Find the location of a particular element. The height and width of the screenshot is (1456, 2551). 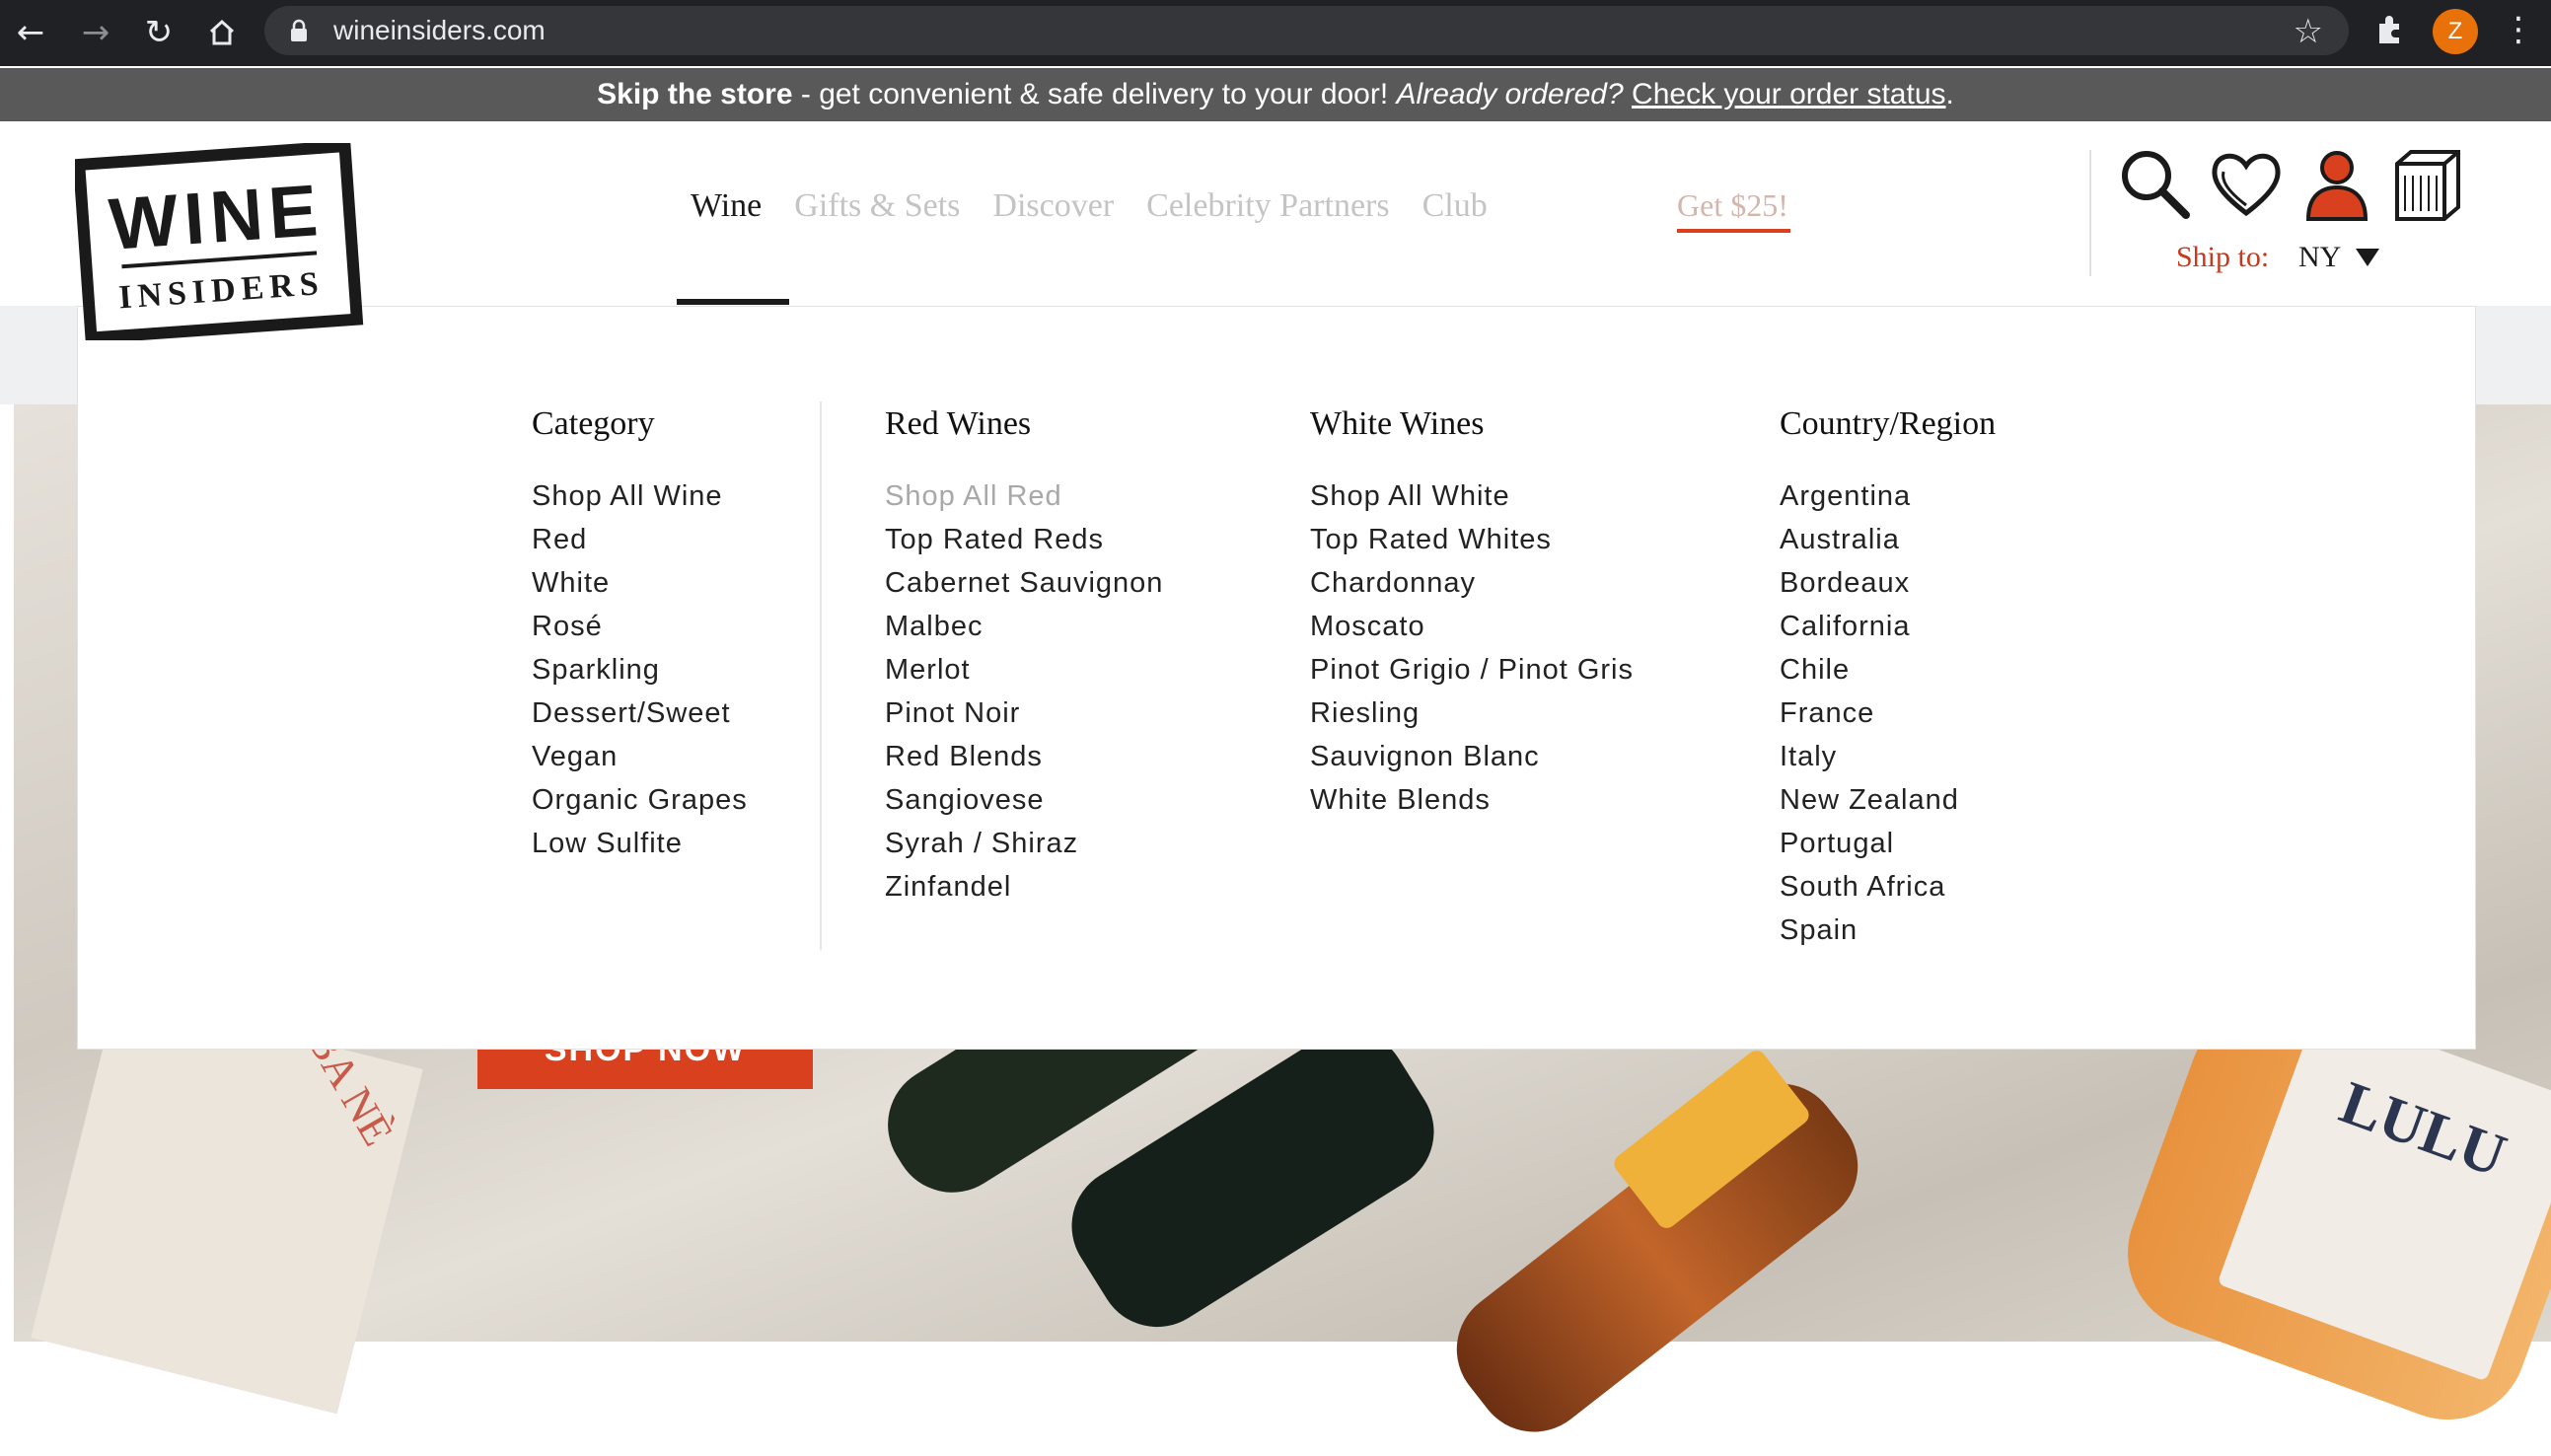

menu-column-title: Red Wines is located at coordinates (958, 423).